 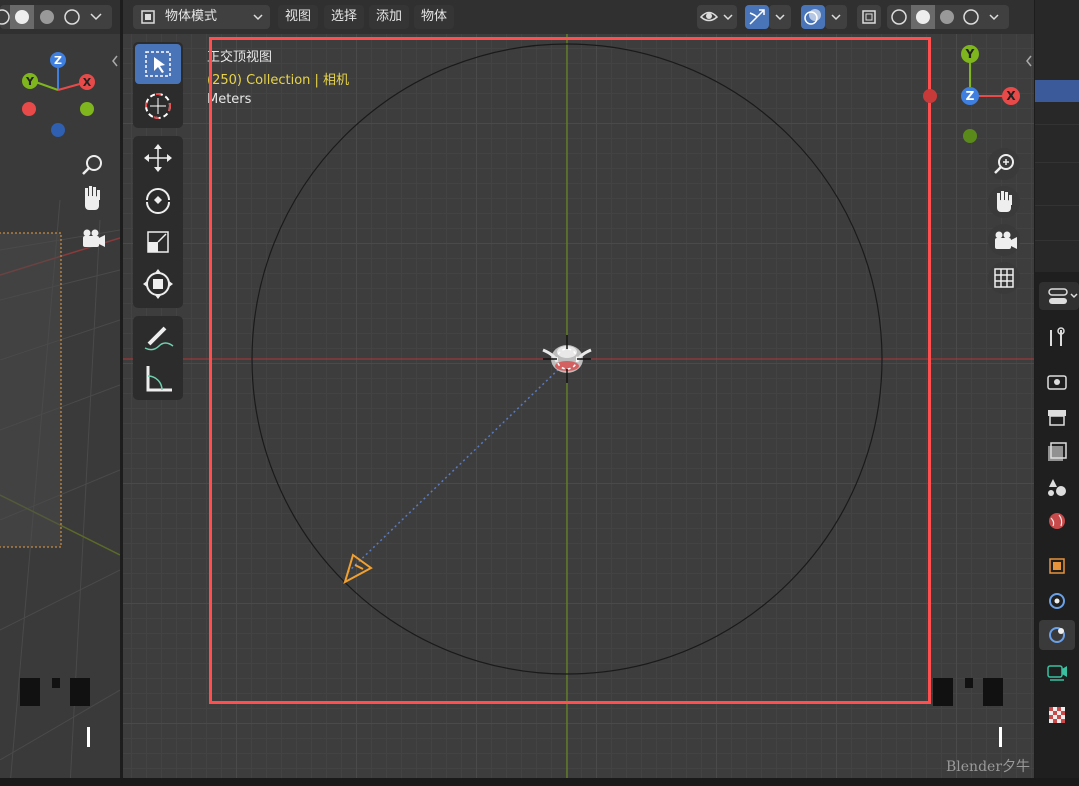 I want to click on rendered-shading-icon, so click(x=971, y=17).